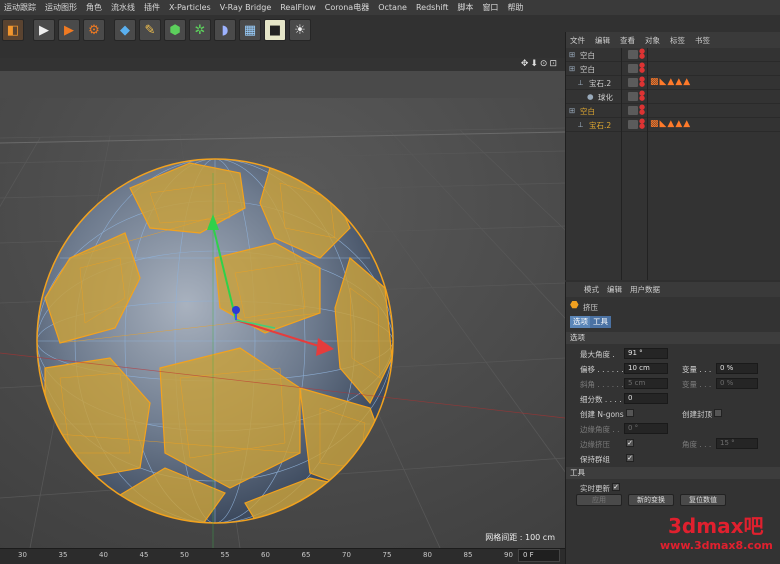 The image size is (780, 564). Describe the element at coordinates (427, 555) in the screenshot. I see `timeline-tick: 80` at that location.